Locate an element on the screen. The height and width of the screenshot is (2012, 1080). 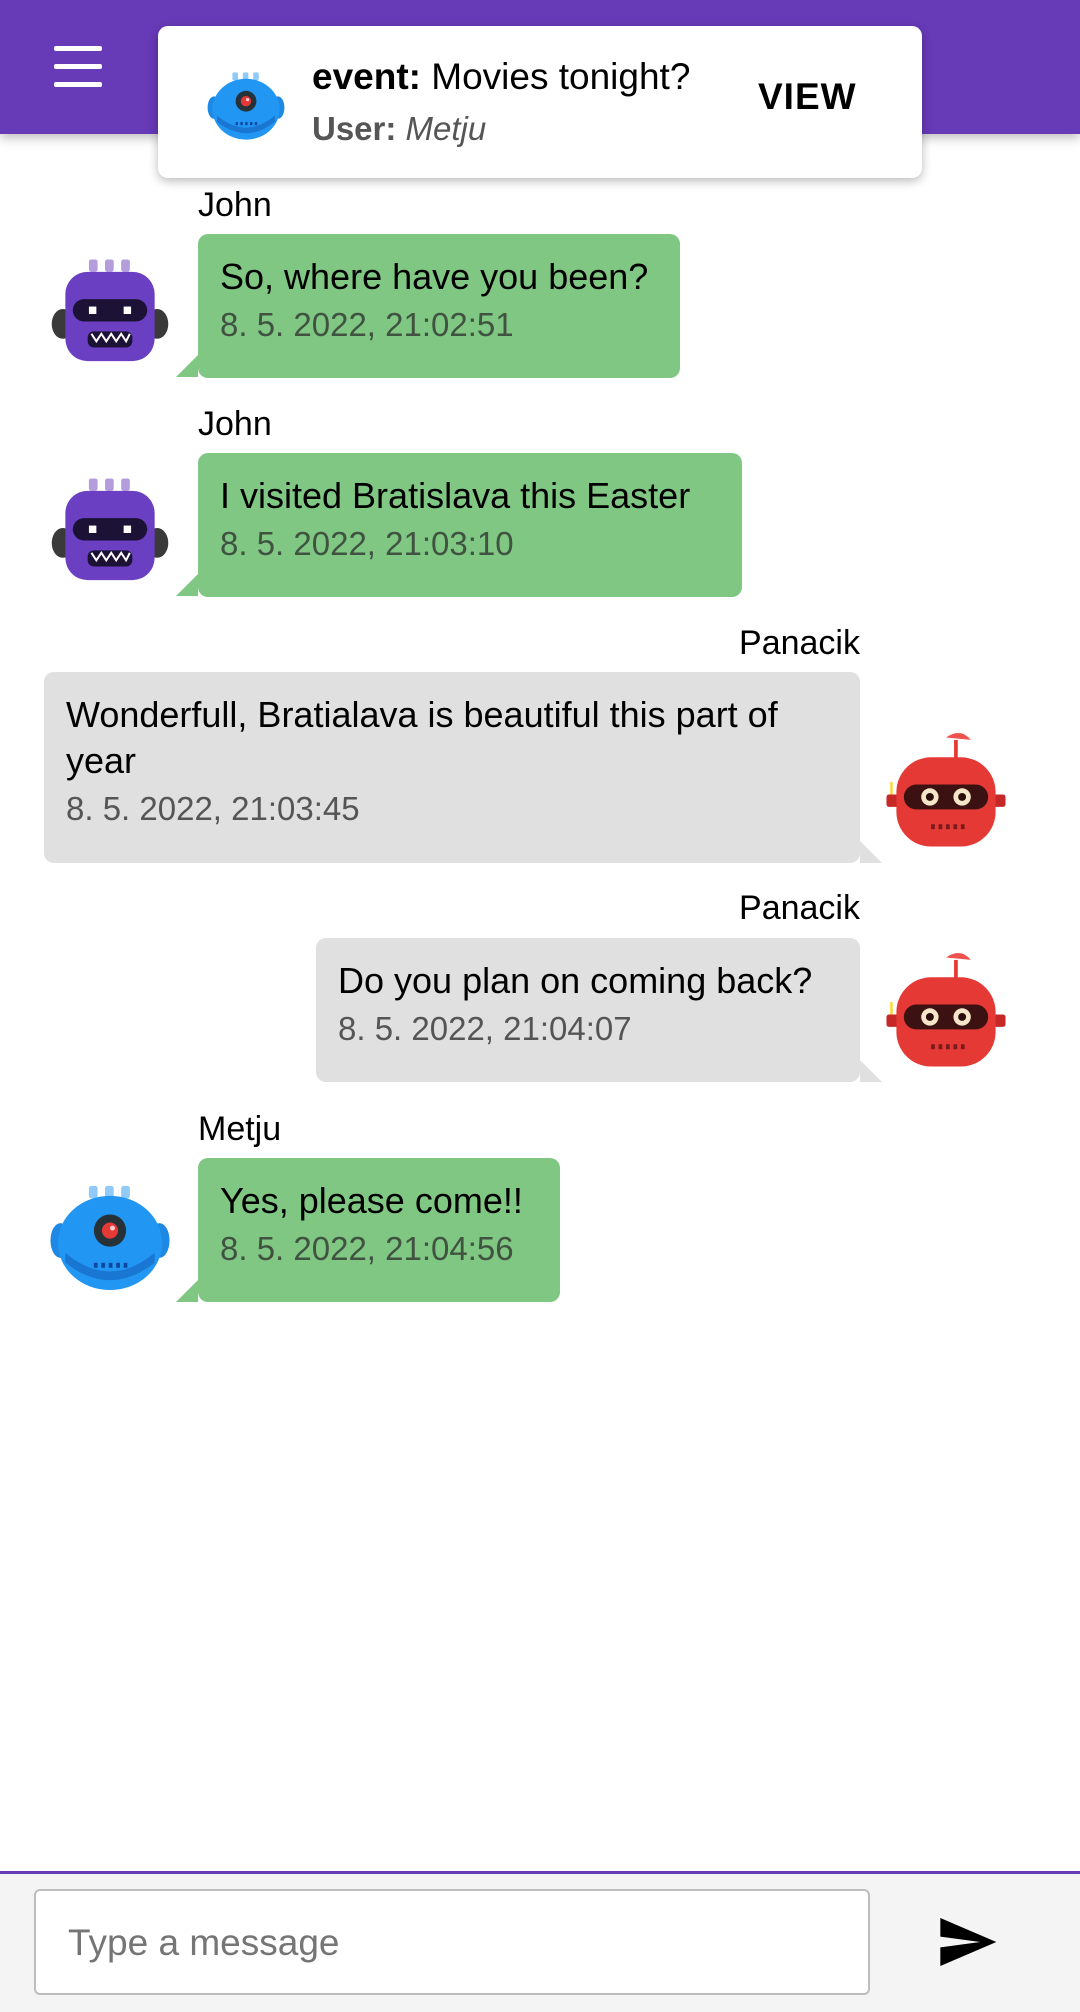
event-text: Movies tonight? is located at coordinates (561, 76).